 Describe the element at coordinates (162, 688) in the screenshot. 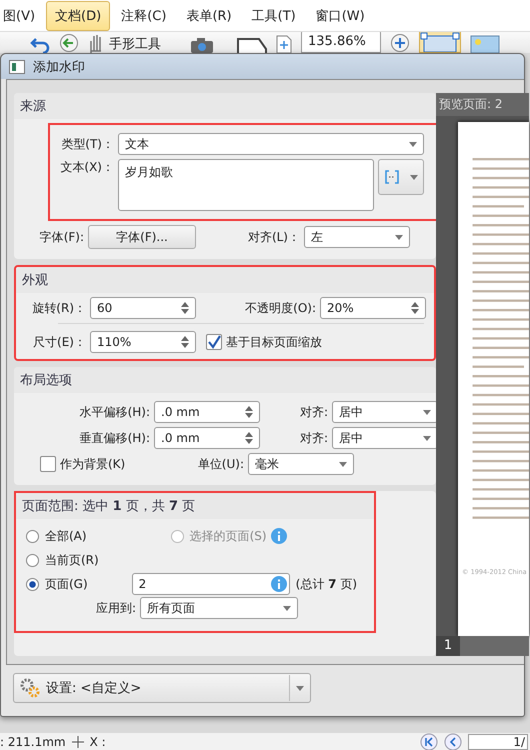

I see `settings-dropdown: 设置: <自定义>` at that location.